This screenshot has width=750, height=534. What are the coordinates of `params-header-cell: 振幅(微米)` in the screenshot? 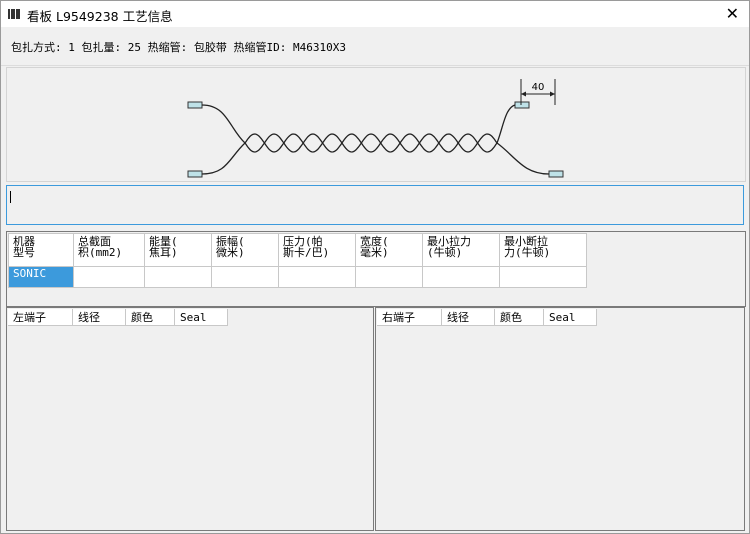 It's located at (245, 250).